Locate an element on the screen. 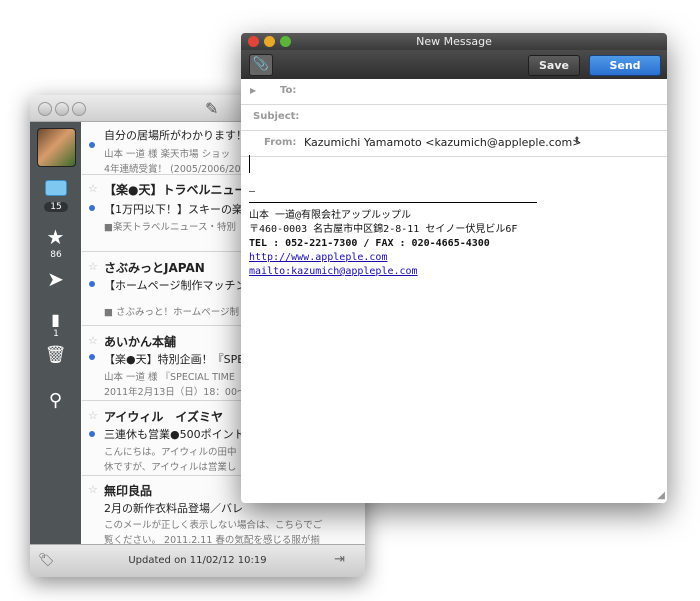 The width and height of the screenshot is (700, 601). star-icon: ★ is located at coordinates (55, 237).